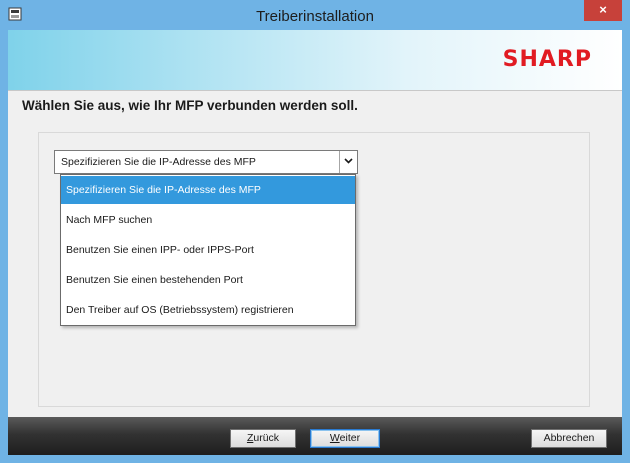 The image size is (630, 463). I want to click on dropdown-option-search-mfp: Nach MFP suchen, so click(208, 220).